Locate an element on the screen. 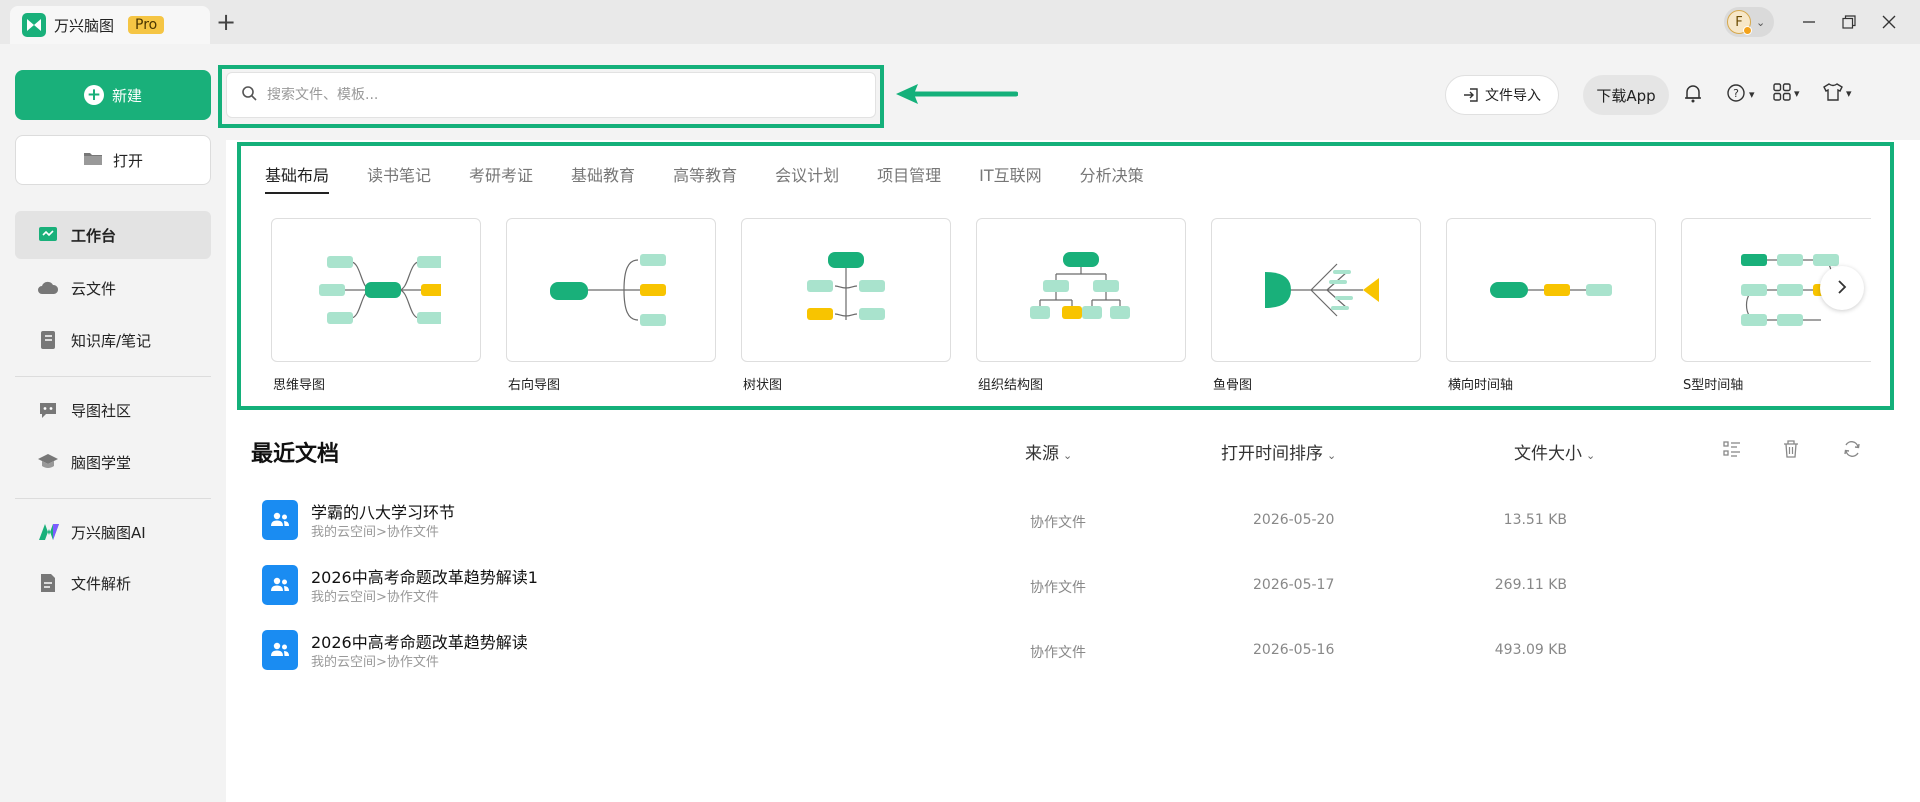 The width and height of the screenshot is (1920, 802). help-menu: ? ▾ is located at coordinates (1740, 94).